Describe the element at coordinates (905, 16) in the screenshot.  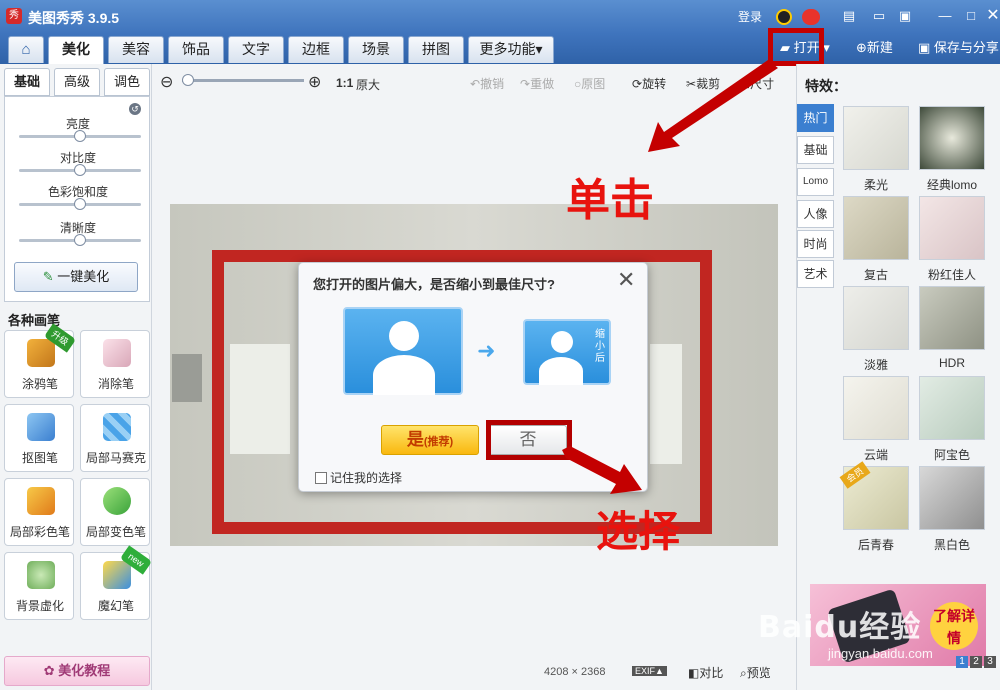
I see `menu-icon: ▣` at that location.